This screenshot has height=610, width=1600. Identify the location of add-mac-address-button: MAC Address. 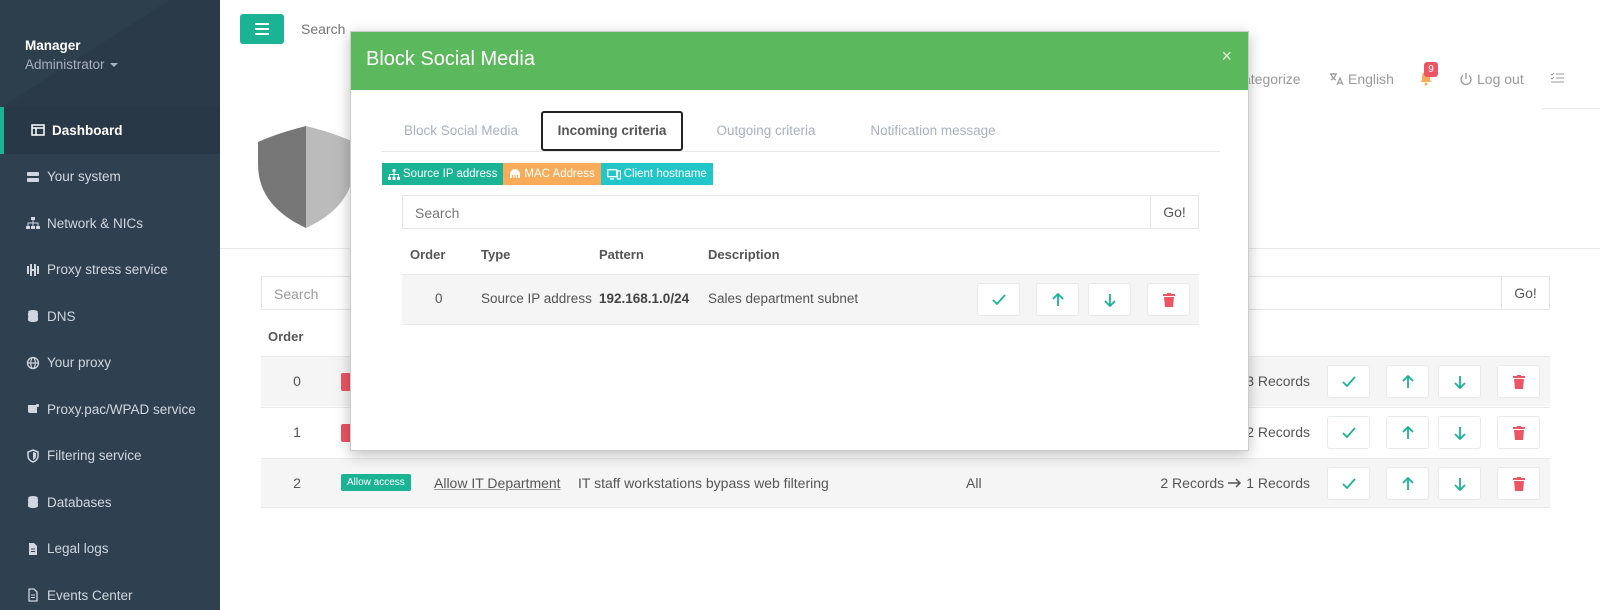
(552, 174).